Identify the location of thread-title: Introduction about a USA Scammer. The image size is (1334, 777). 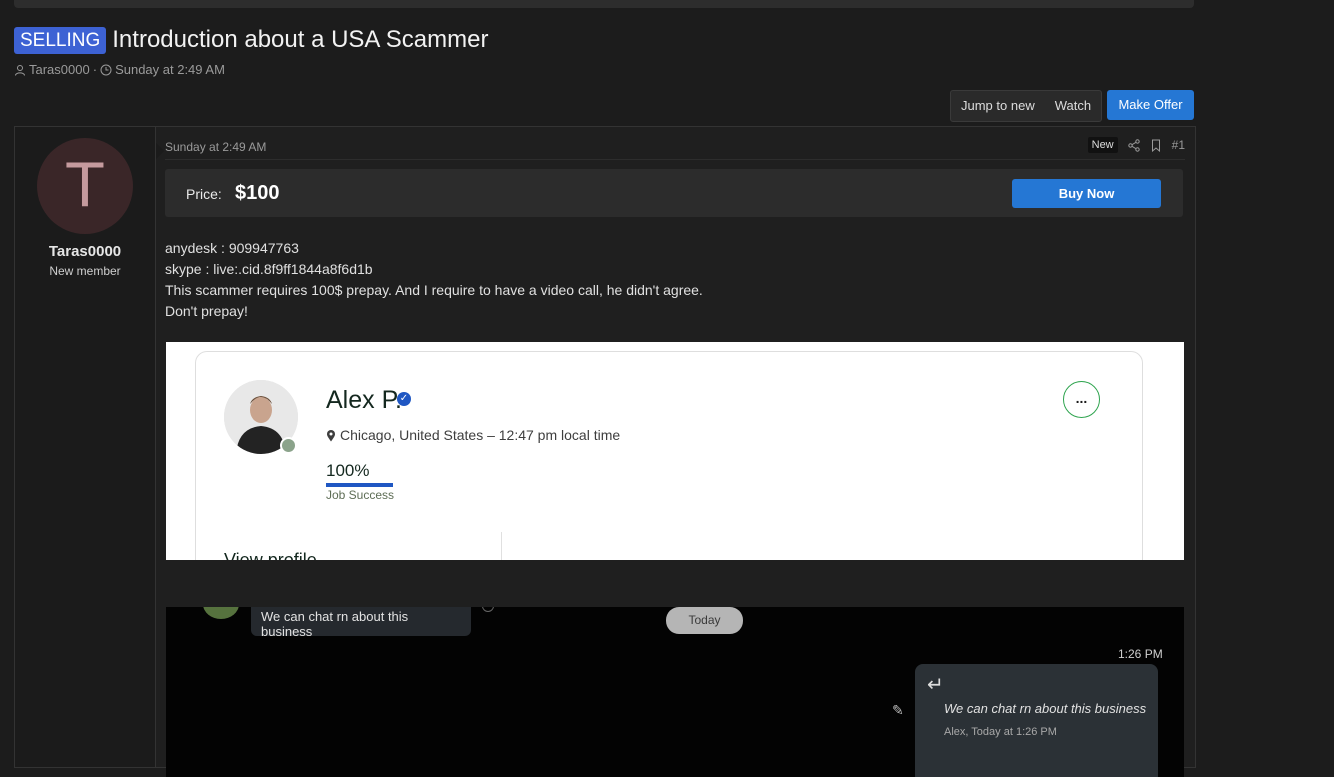
(300, 39).